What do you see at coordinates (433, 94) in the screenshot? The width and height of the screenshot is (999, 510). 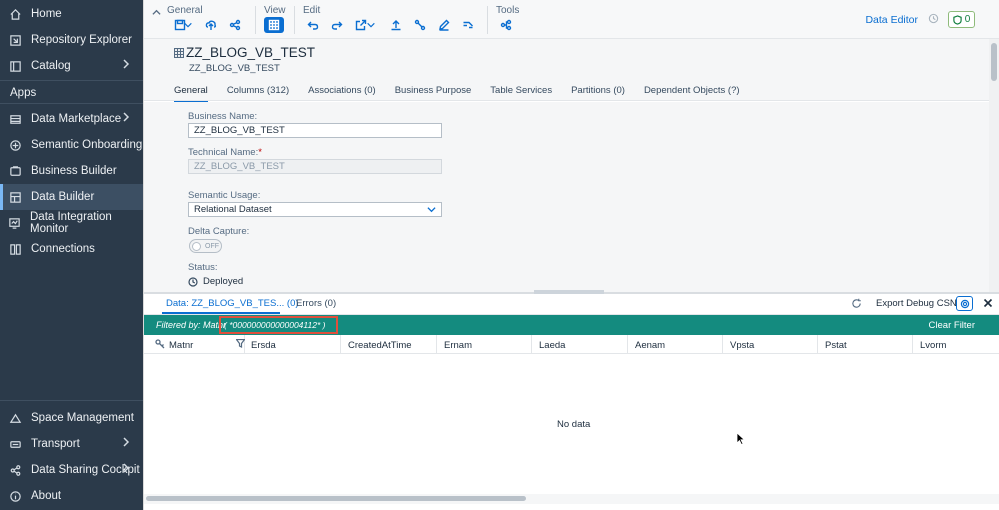 I see `tab-business-purpose: Business Purpose` at bounding box center [433, 94].